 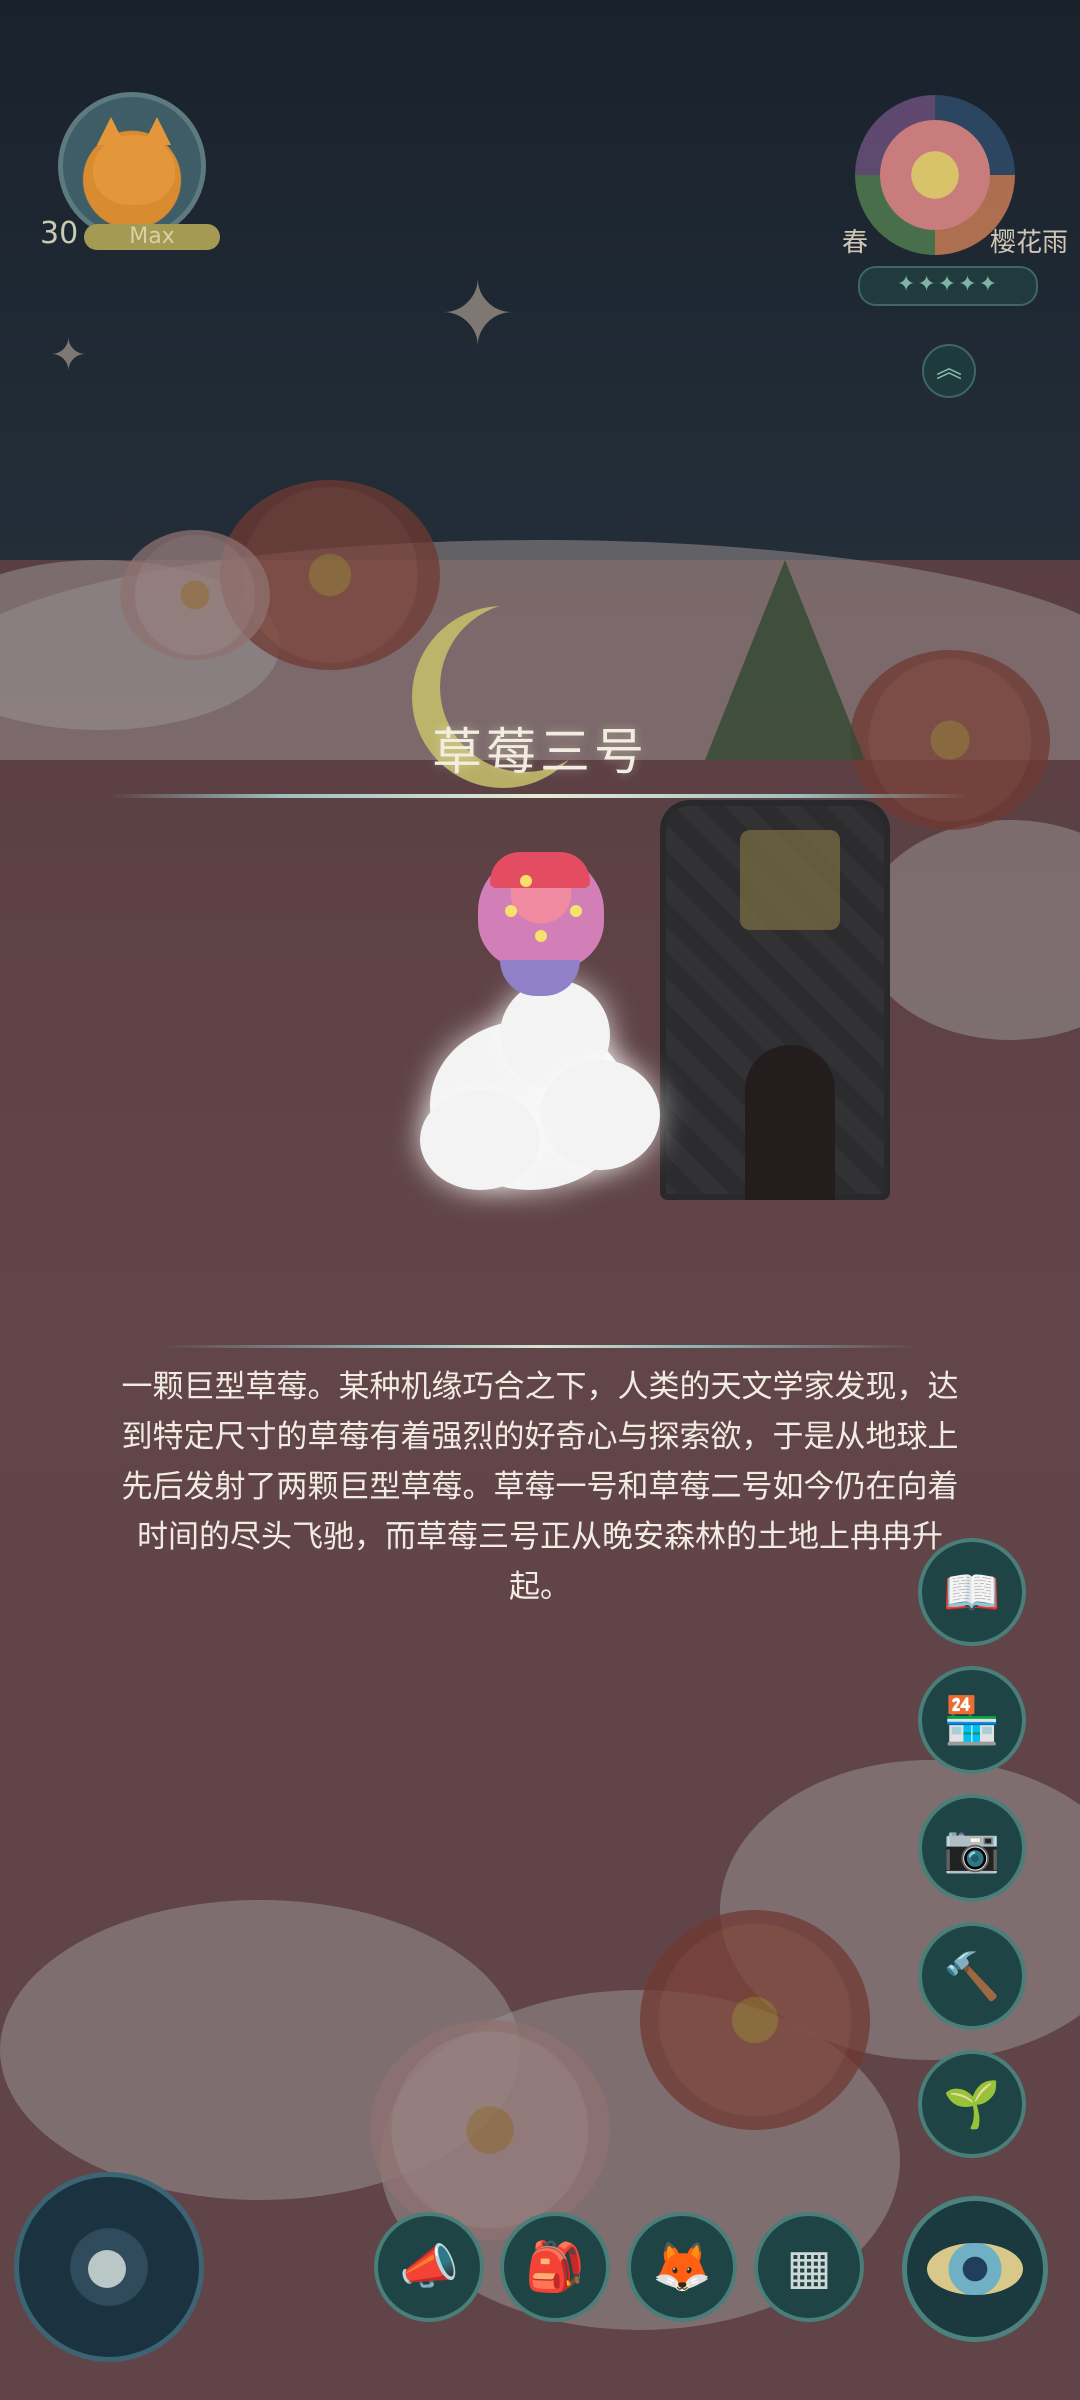 I want to click on eye-icon, so click(x=975, y=2269).